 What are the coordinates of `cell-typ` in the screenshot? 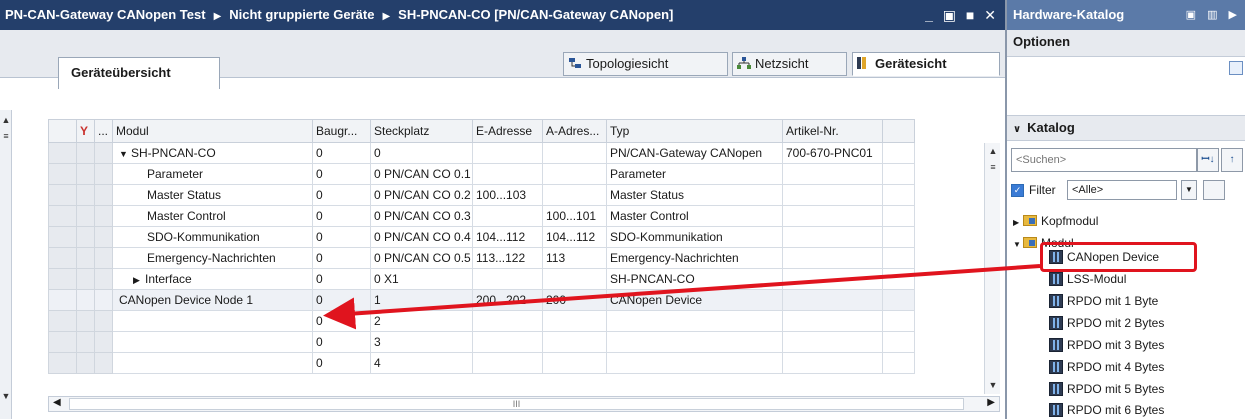 It's located at (694, 321).